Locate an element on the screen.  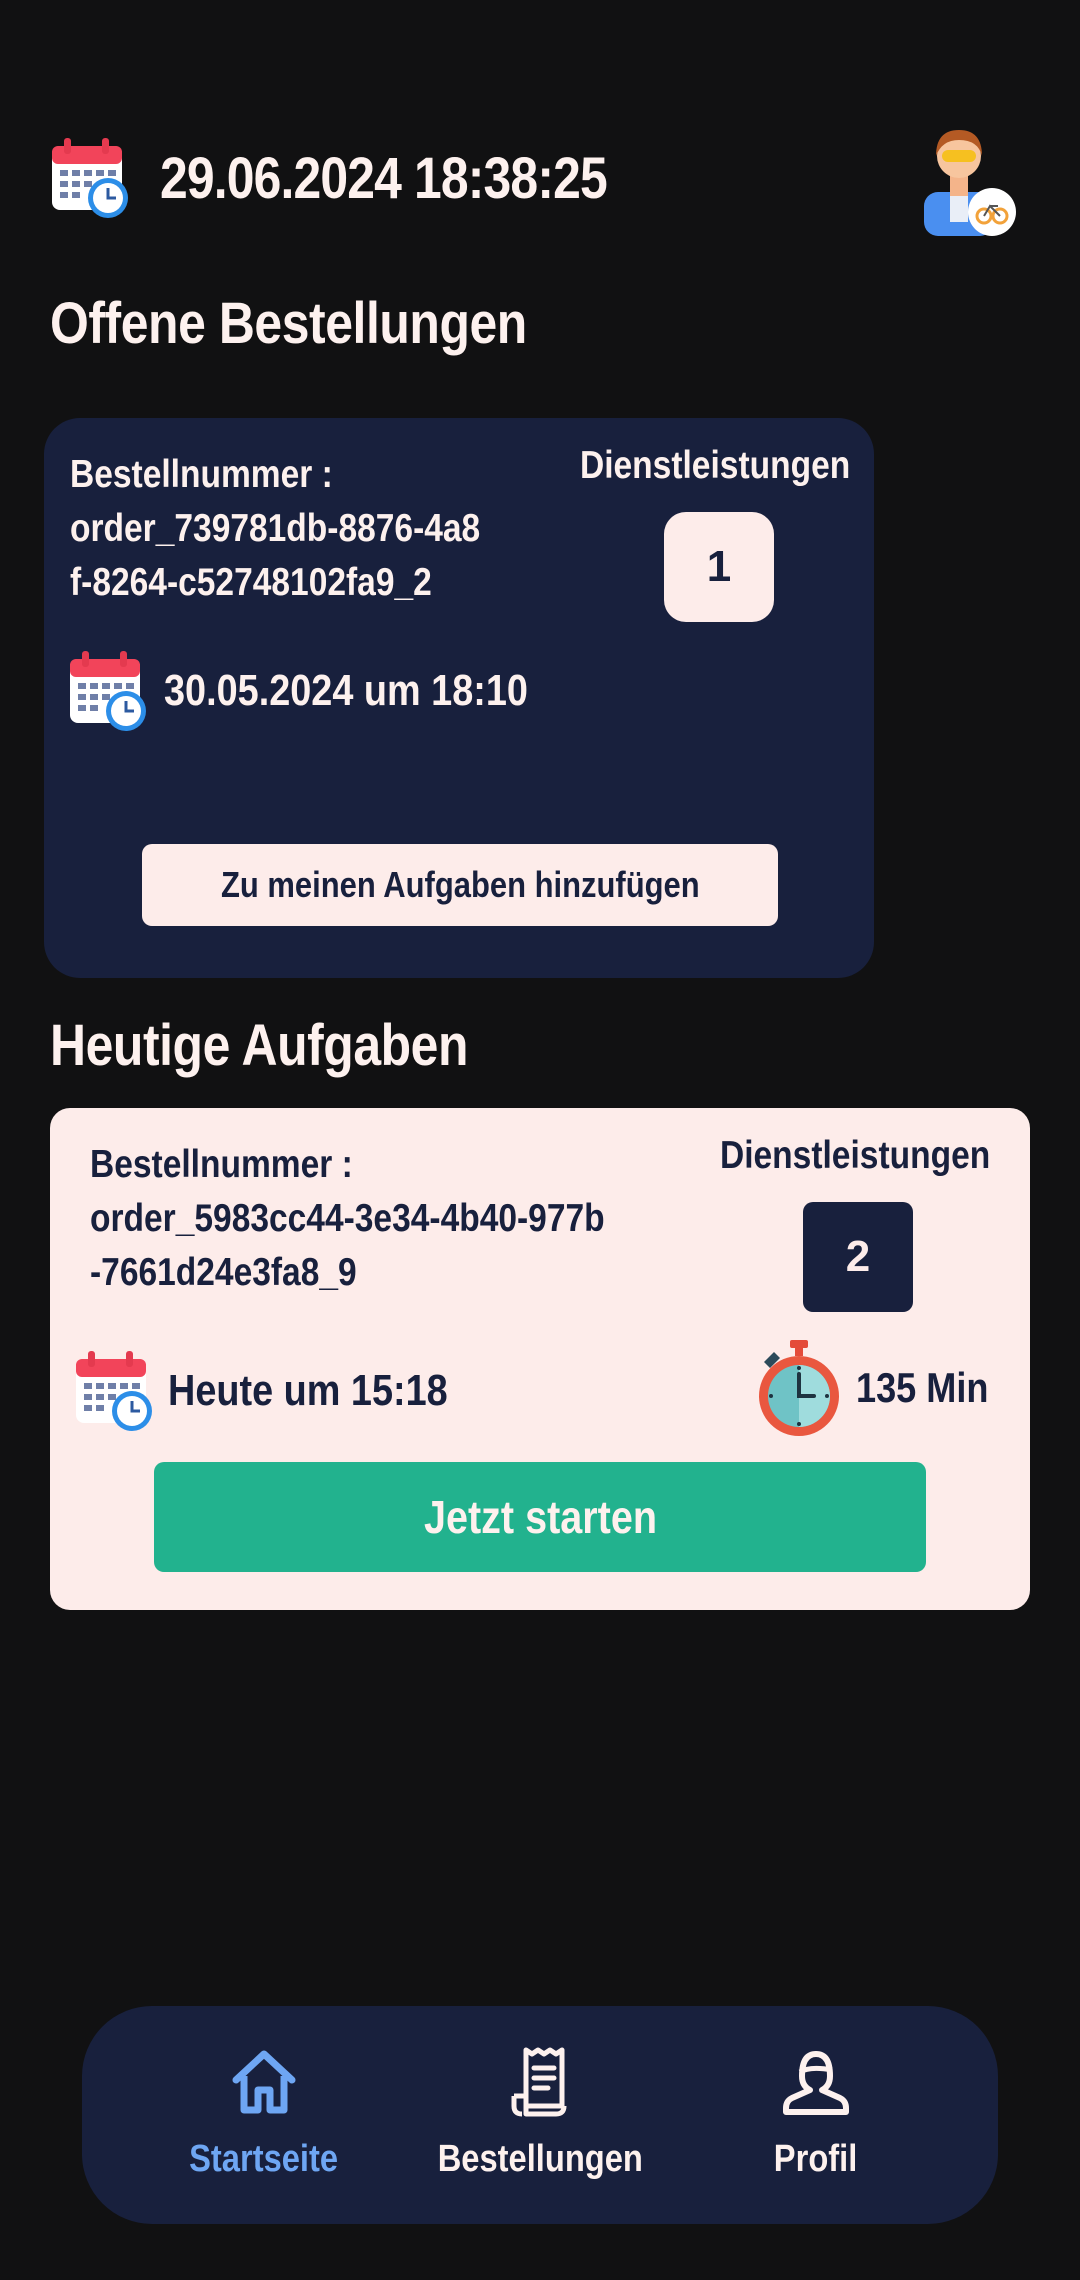
order-number-line1: order_5983cc44-3e34-4b40-977b is located at coordinates (347, 1218).